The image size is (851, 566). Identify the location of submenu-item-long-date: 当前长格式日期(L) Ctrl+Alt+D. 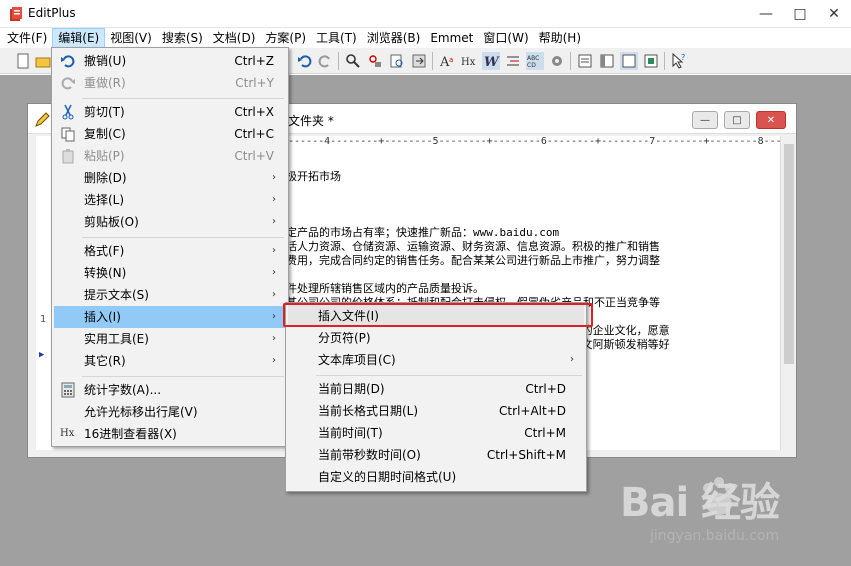
(436, 411).